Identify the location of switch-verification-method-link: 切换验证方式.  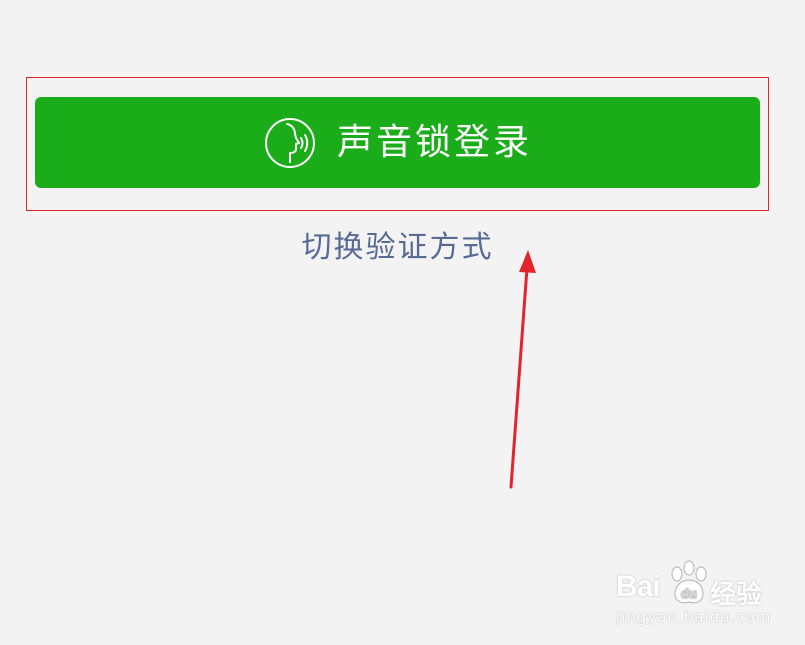
(397, 244).